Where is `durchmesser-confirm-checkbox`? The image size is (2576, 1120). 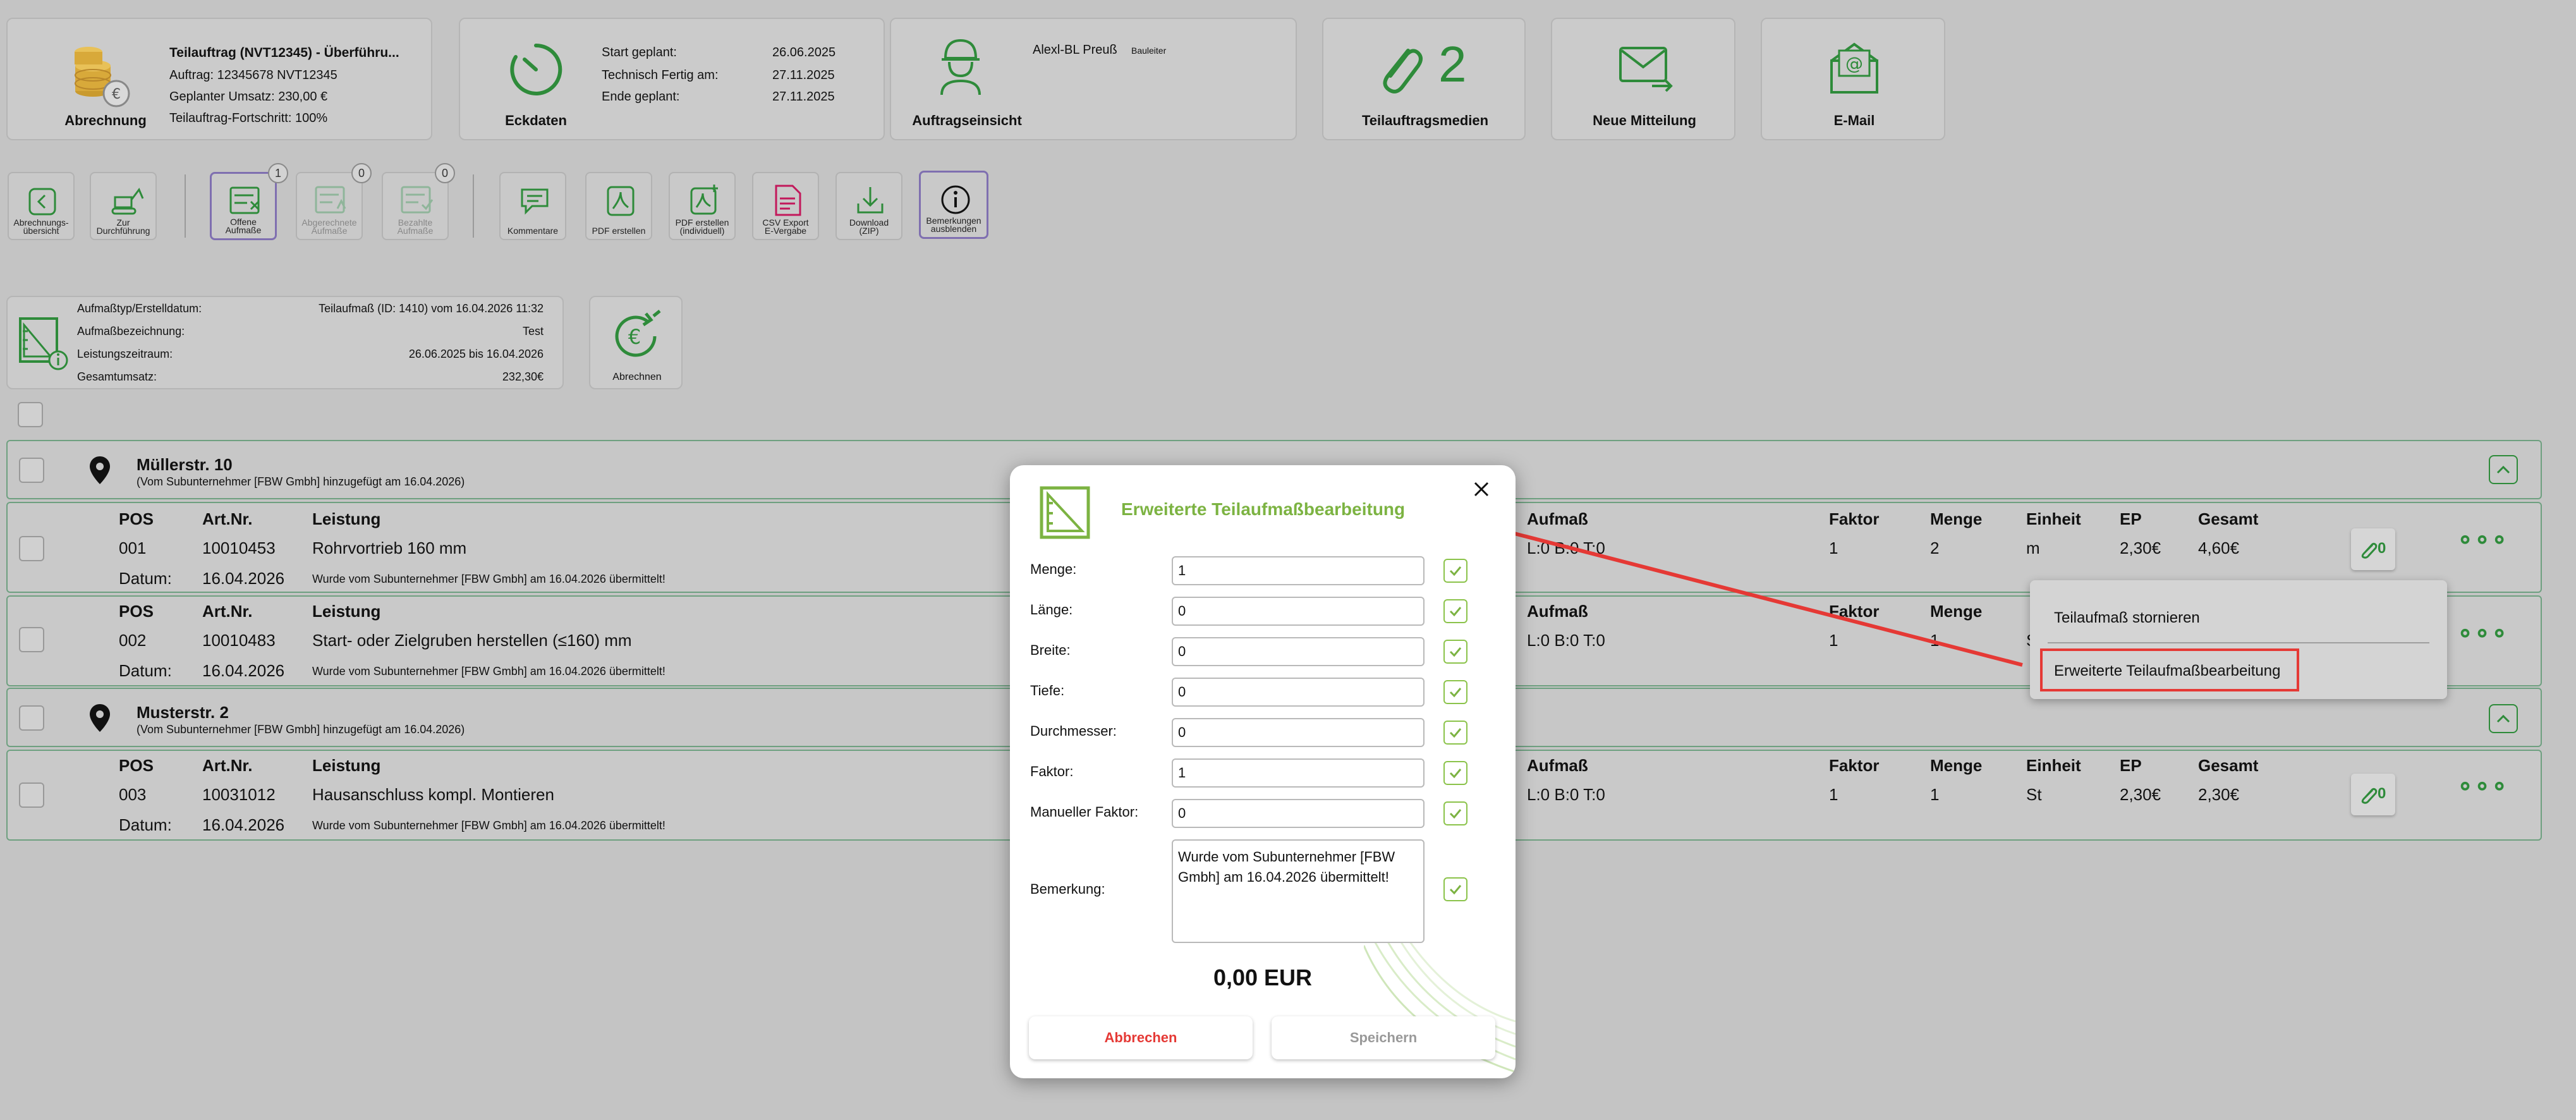
durchmesser-confirm-checkbox is located at coordinates (1455, 733).